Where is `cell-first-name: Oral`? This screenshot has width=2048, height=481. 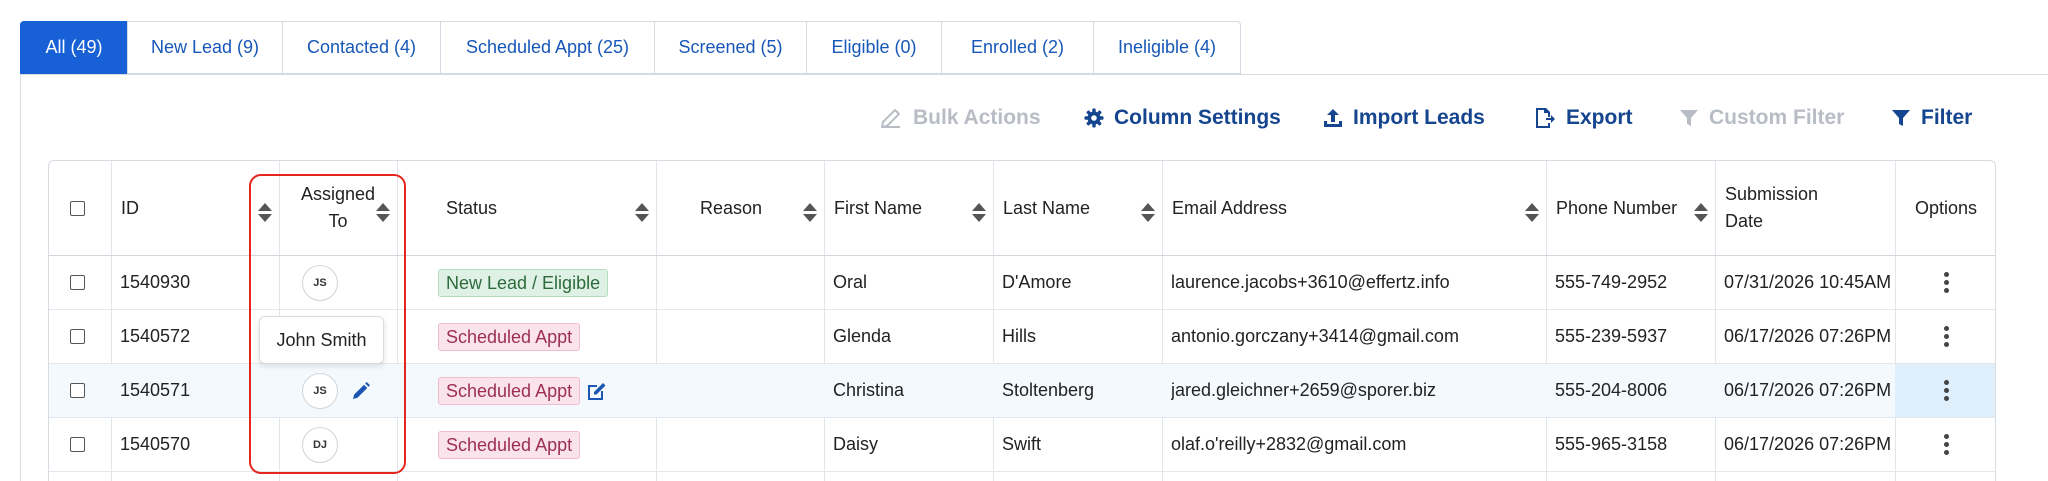 cell-first-name: Oral is located at coordinates (850, 282).